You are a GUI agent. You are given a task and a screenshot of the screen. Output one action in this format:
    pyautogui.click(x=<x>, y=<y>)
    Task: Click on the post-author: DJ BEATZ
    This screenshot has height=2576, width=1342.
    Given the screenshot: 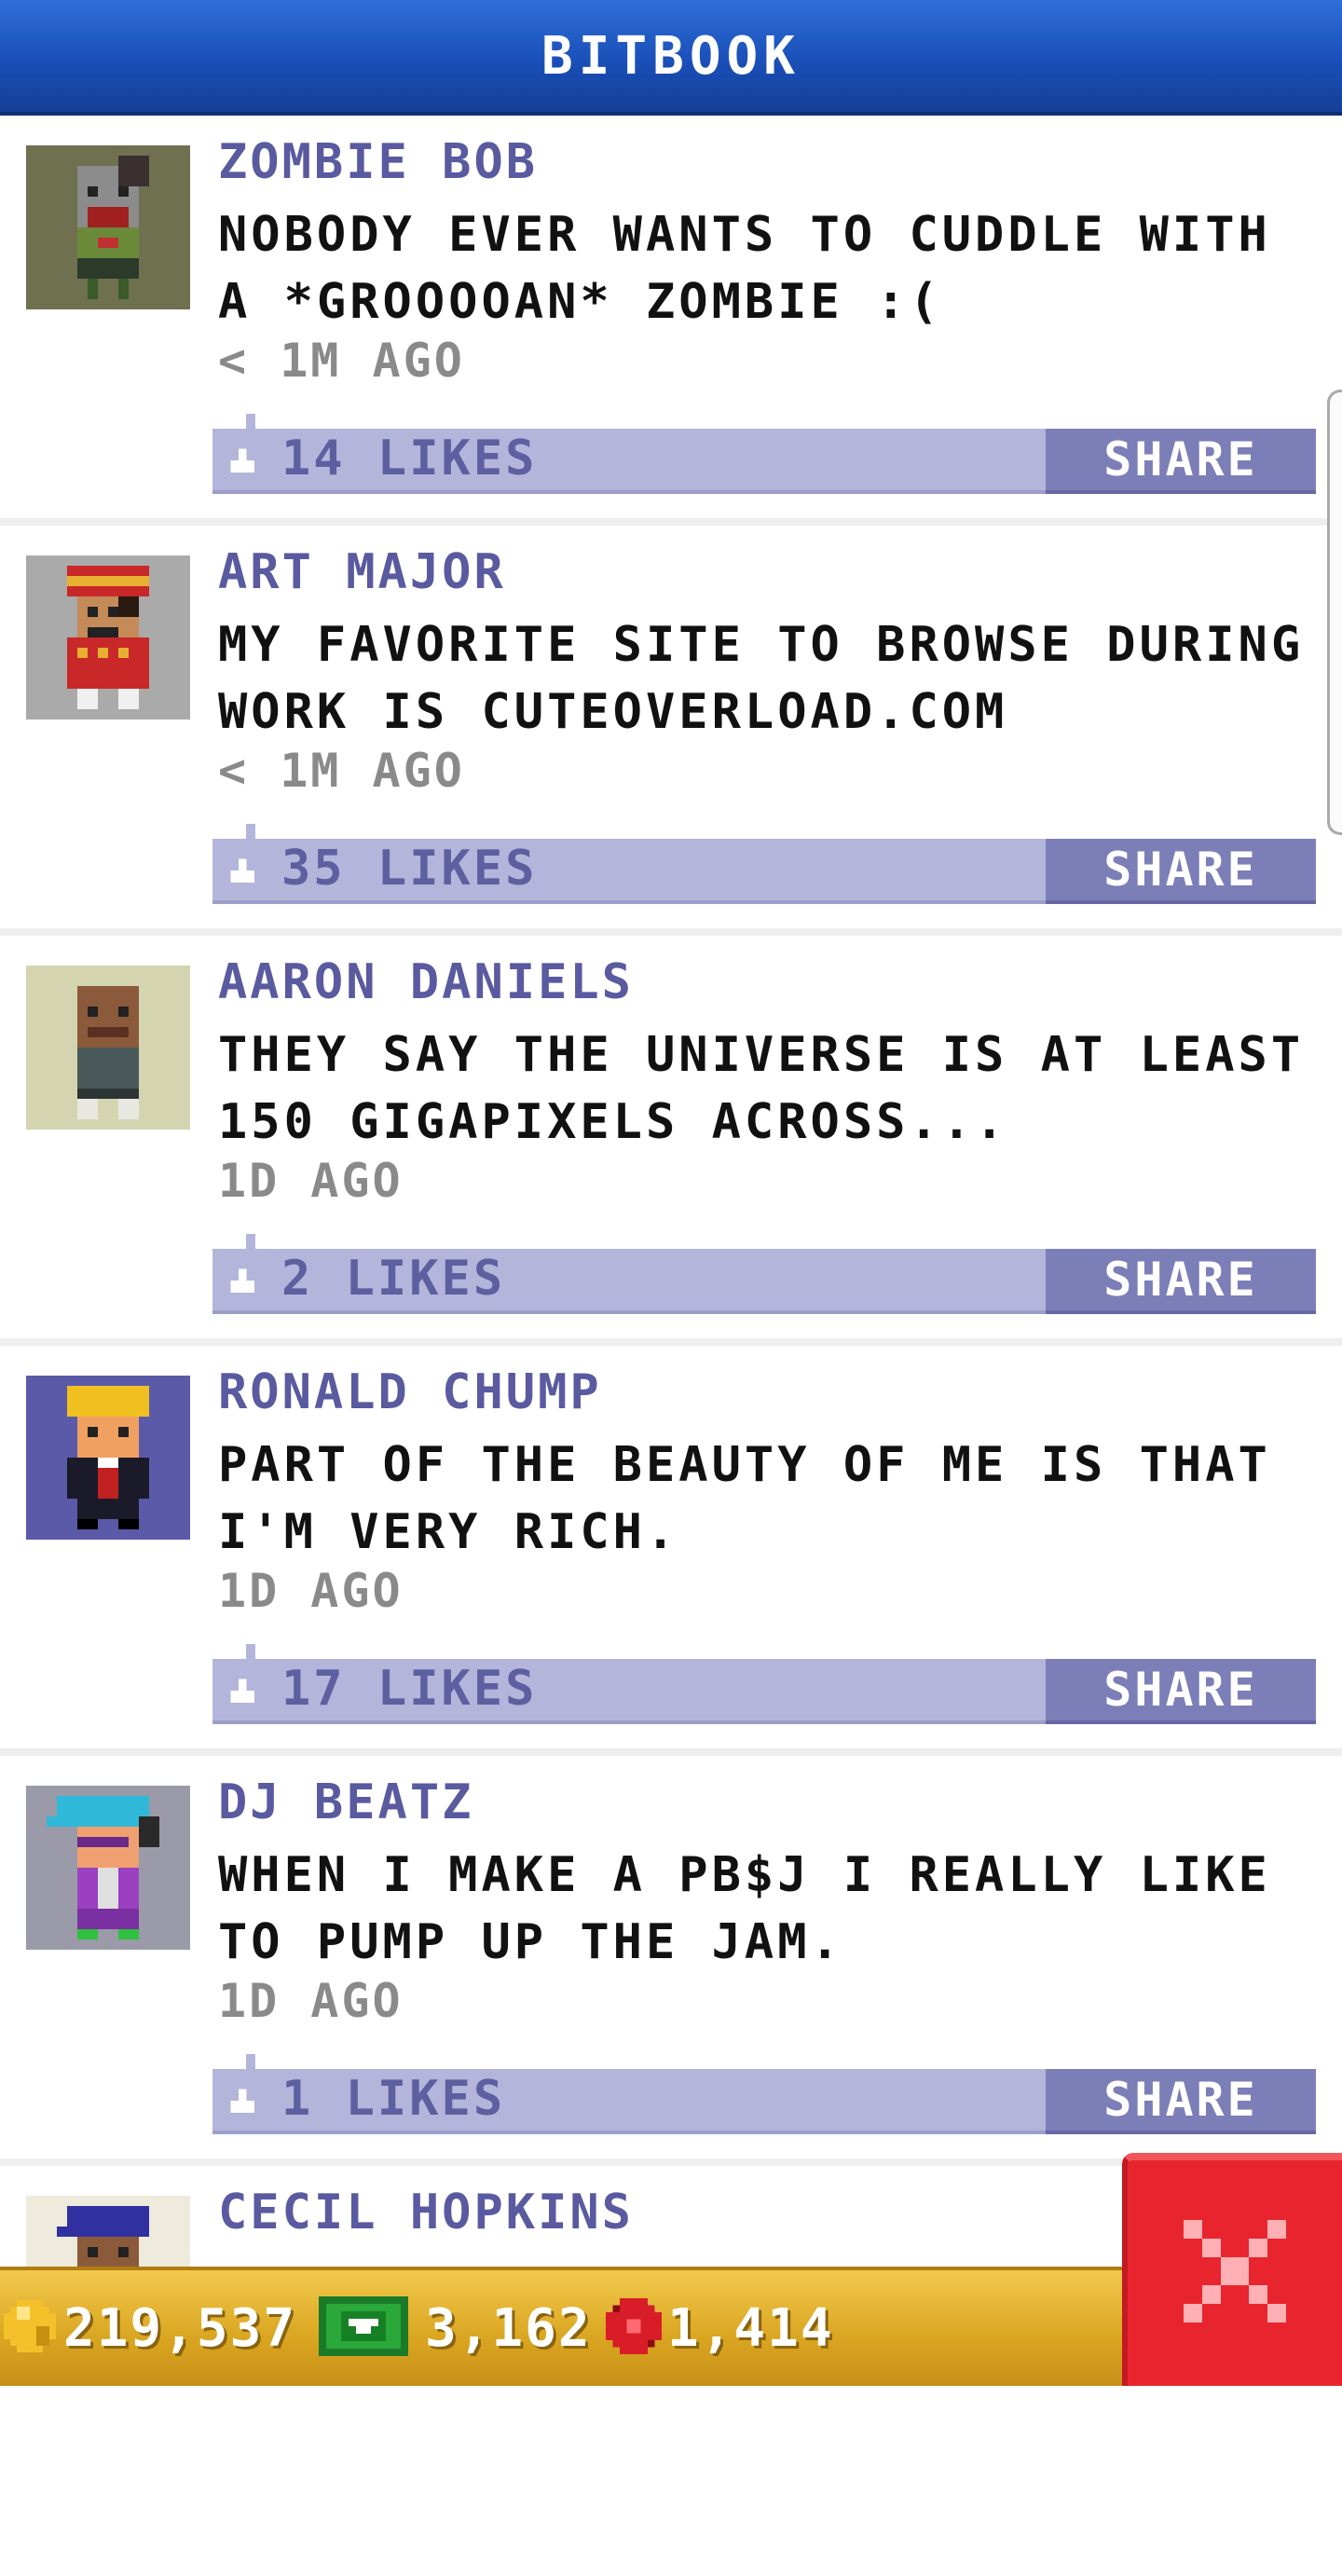 What is the action you would take?
    pyautogui.click(x=346, y=1802)
    